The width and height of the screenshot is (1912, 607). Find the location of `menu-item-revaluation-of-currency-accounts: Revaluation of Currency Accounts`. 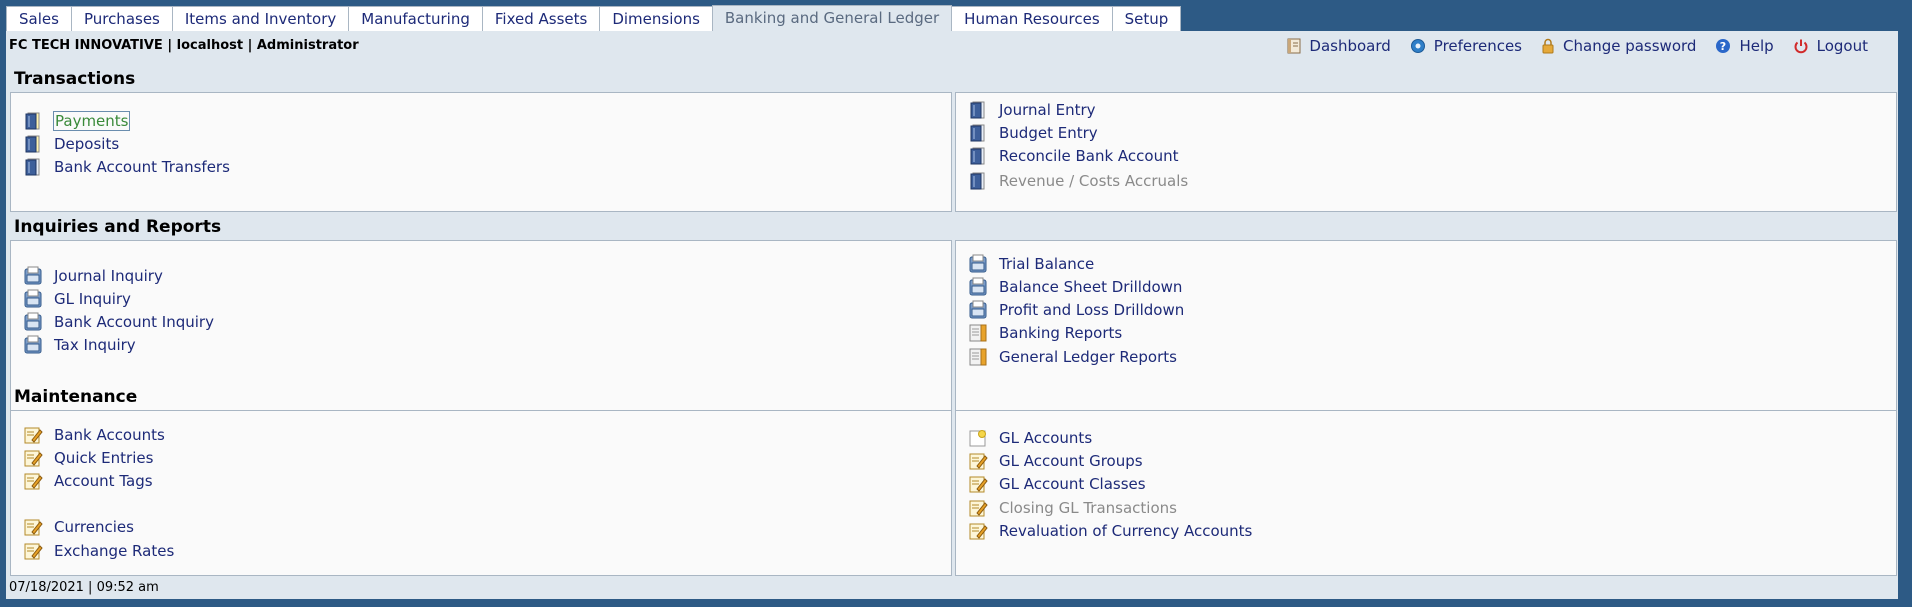

menu-item-revaluation-of-currency-accounts: Revaluation of Currency Accounts is located at coordinates (1110, 531).